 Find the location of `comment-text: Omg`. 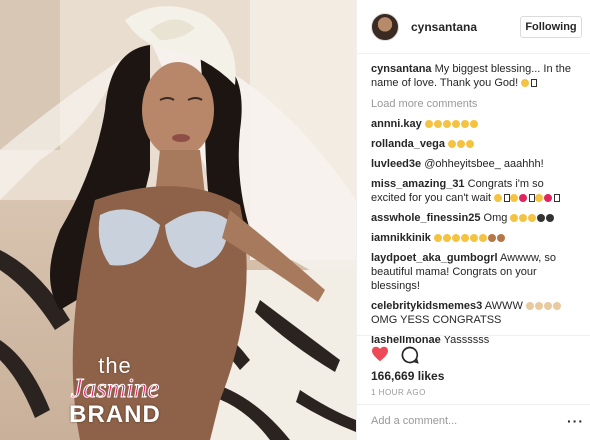

comment-text: Omg is located at coordinates (495, 218).